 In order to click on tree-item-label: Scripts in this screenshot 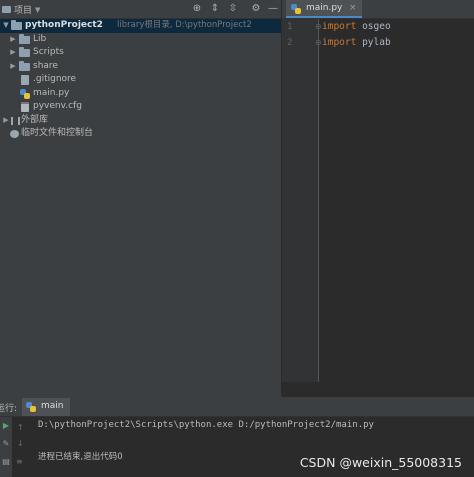, I will do `click(48, 52)`.